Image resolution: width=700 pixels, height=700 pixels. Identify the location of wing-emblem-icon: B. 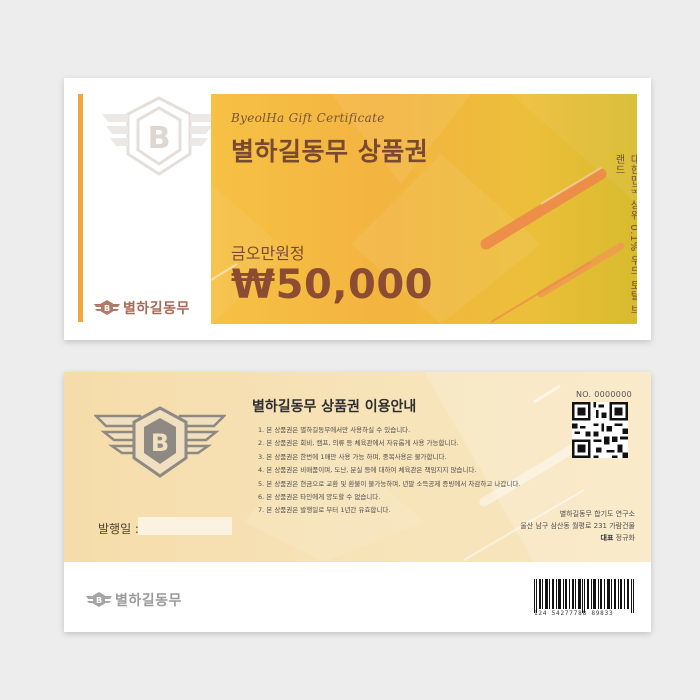
(160, 442).